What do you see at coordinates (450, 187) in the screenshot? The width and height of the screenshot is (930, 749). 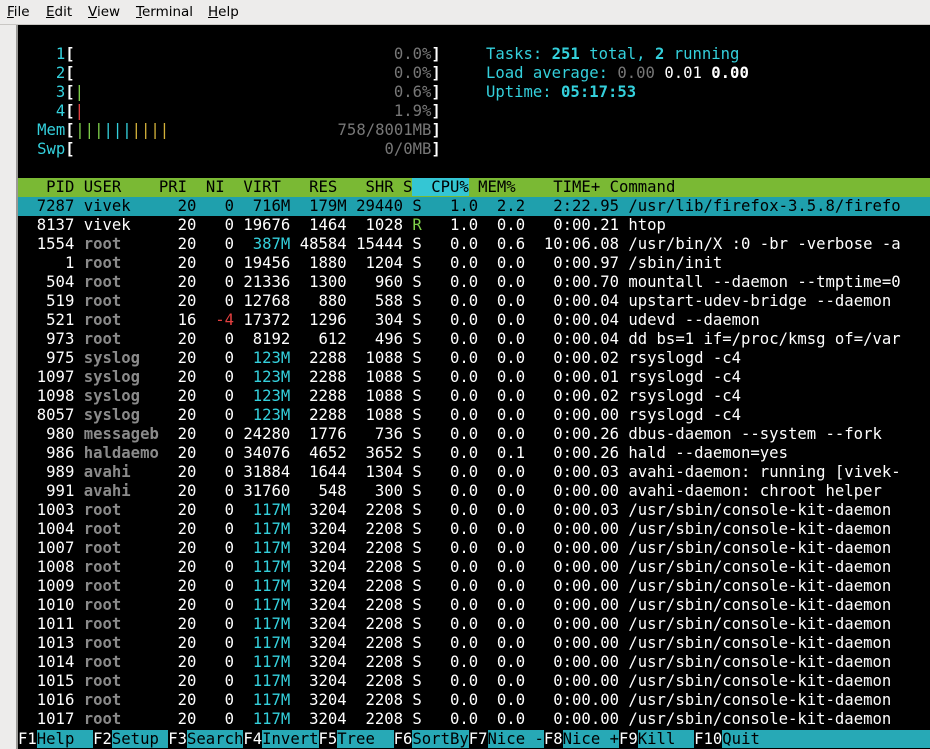 I see `column-title: CPU%` at bounding box center [450, 187].